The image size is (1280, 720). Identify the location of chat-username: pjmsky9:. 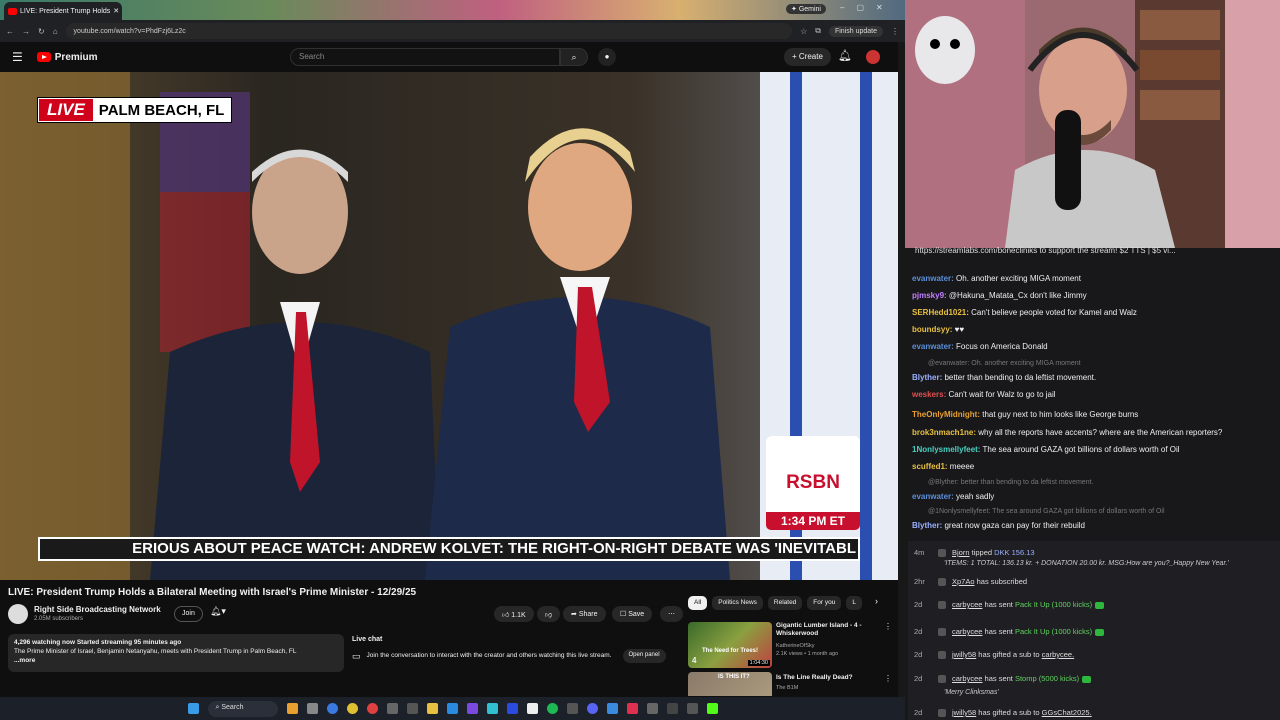
(929, 295).